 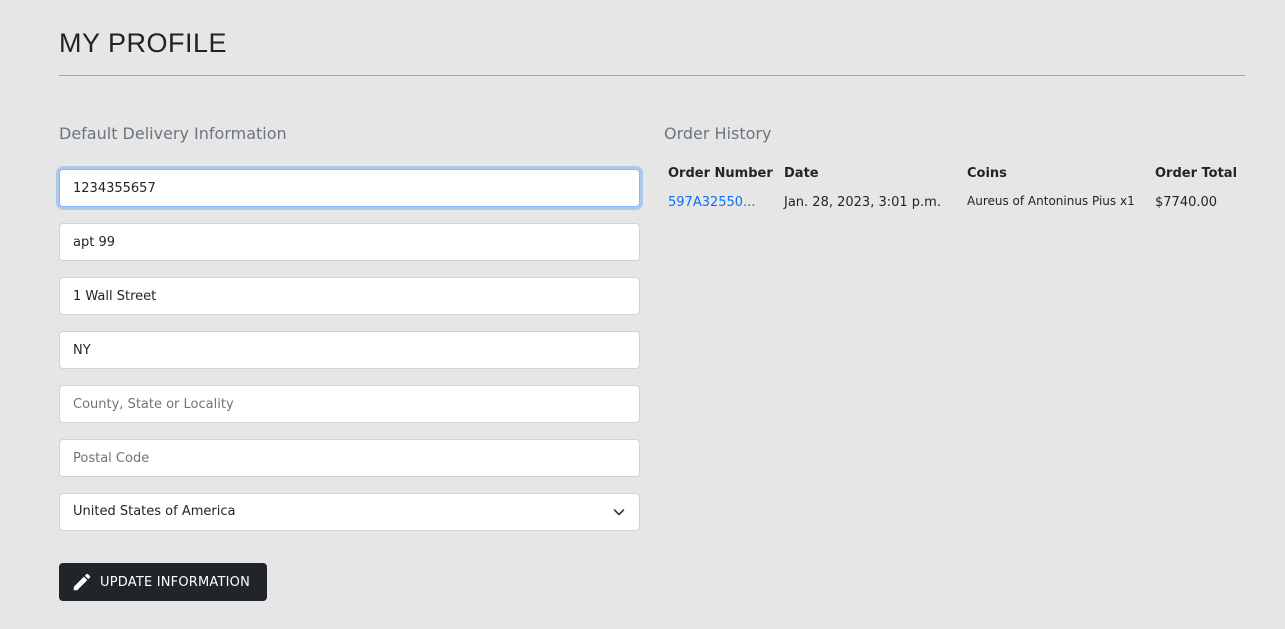 I want to click on chevron-down-icon, so click(x=619, y=512).